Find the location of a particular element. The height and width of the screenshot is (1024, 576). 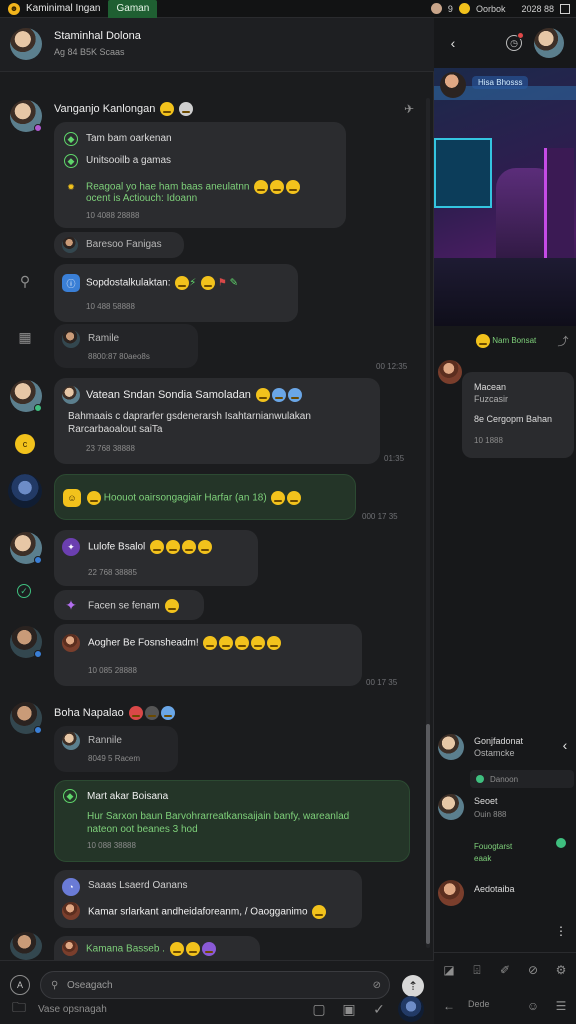

sparkle-icon: ⚡ is located at coordinates (193, 283).